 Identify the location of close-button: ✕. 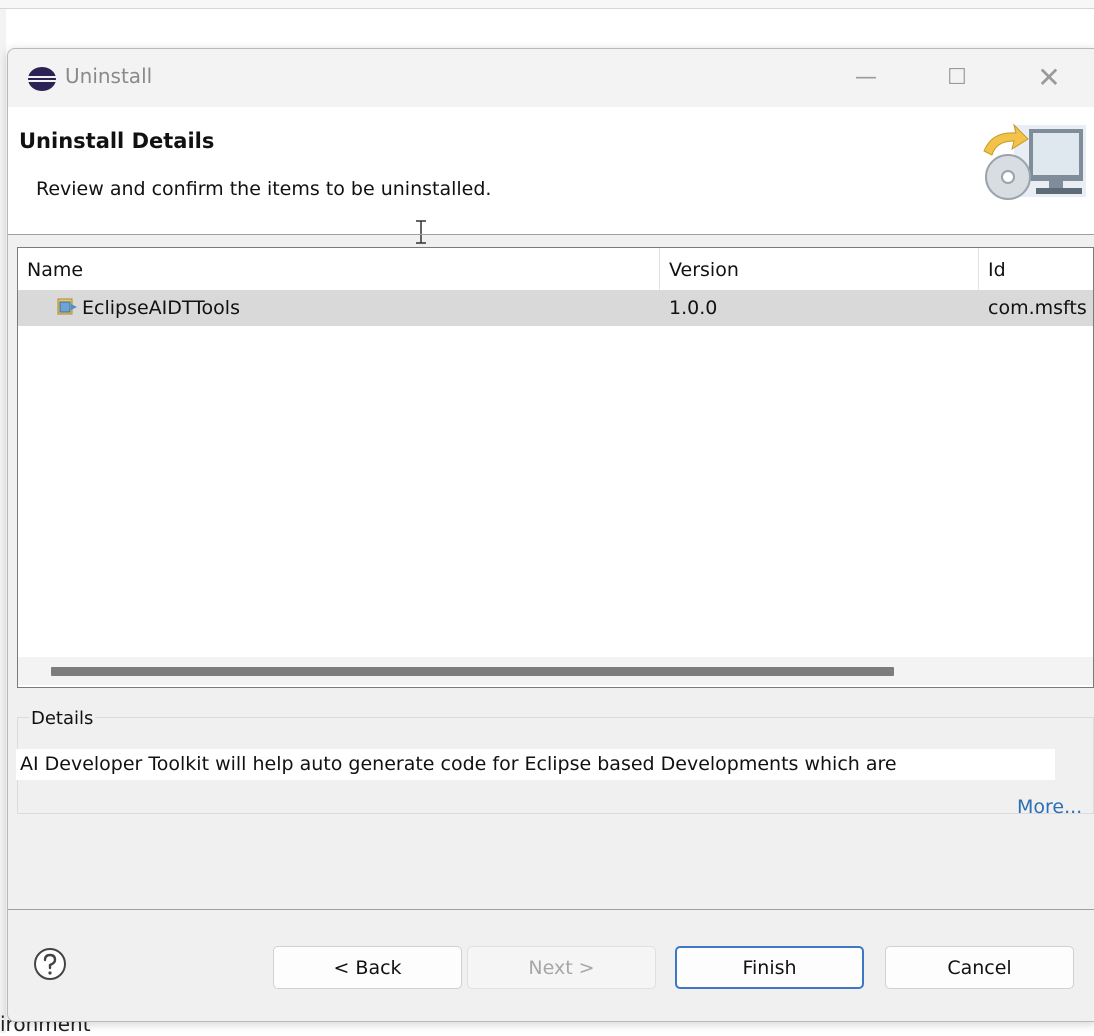
(1049, 77).